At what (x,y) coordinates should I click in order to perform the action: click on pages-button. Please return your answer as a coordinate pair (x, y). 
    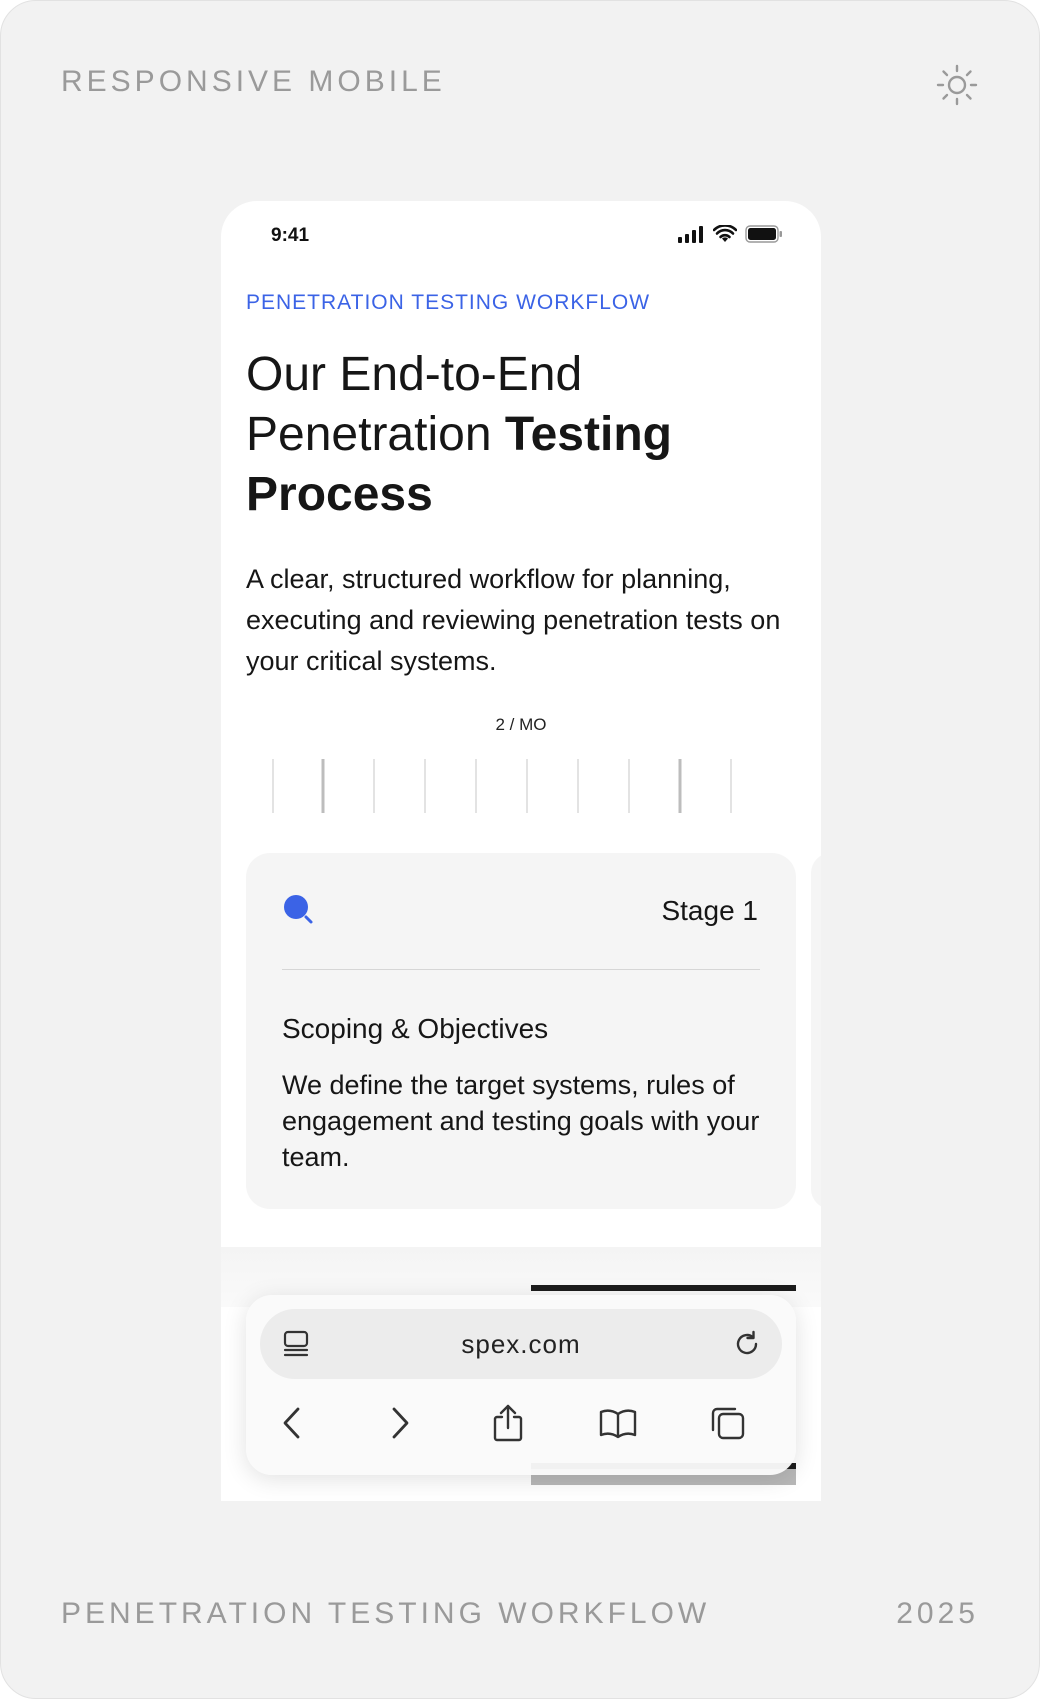
    Looking at the image, I should click on (728, 1423).